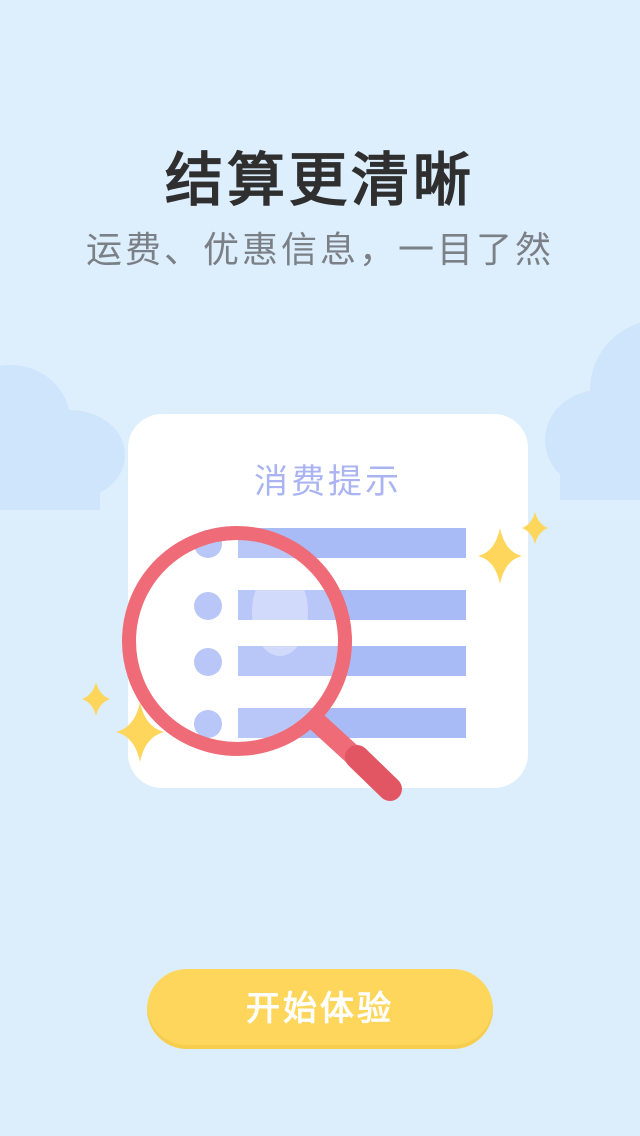 Image resolution: width=640 pixels, height=1136 pixels. I want to click on lens-highlight, so click(280, 612).